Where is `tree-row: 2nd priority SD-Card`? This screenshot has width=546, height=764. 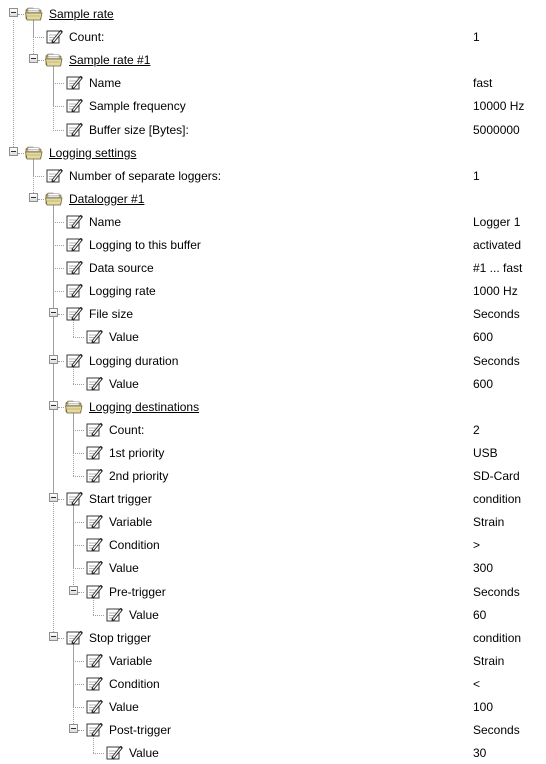
tree-row: 2nd priority SD-Card is located at coordinates (273, 476).